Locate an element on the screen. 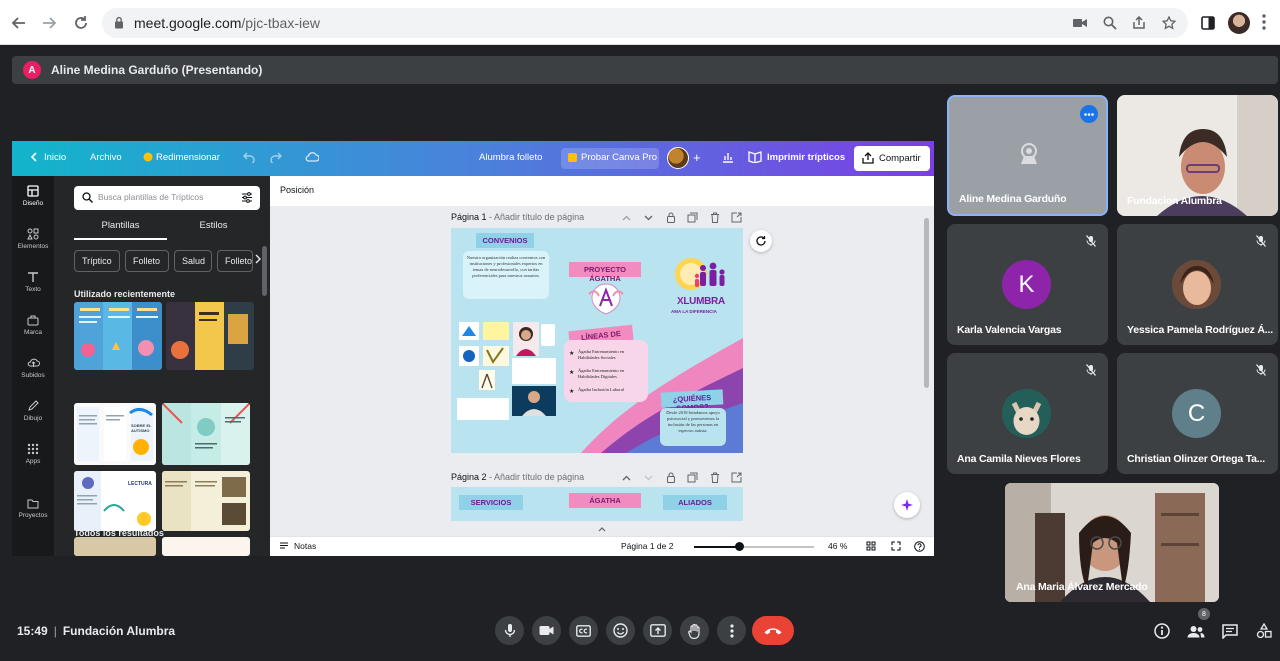  canvas-scrollbar is located at coordinates (926, 303).